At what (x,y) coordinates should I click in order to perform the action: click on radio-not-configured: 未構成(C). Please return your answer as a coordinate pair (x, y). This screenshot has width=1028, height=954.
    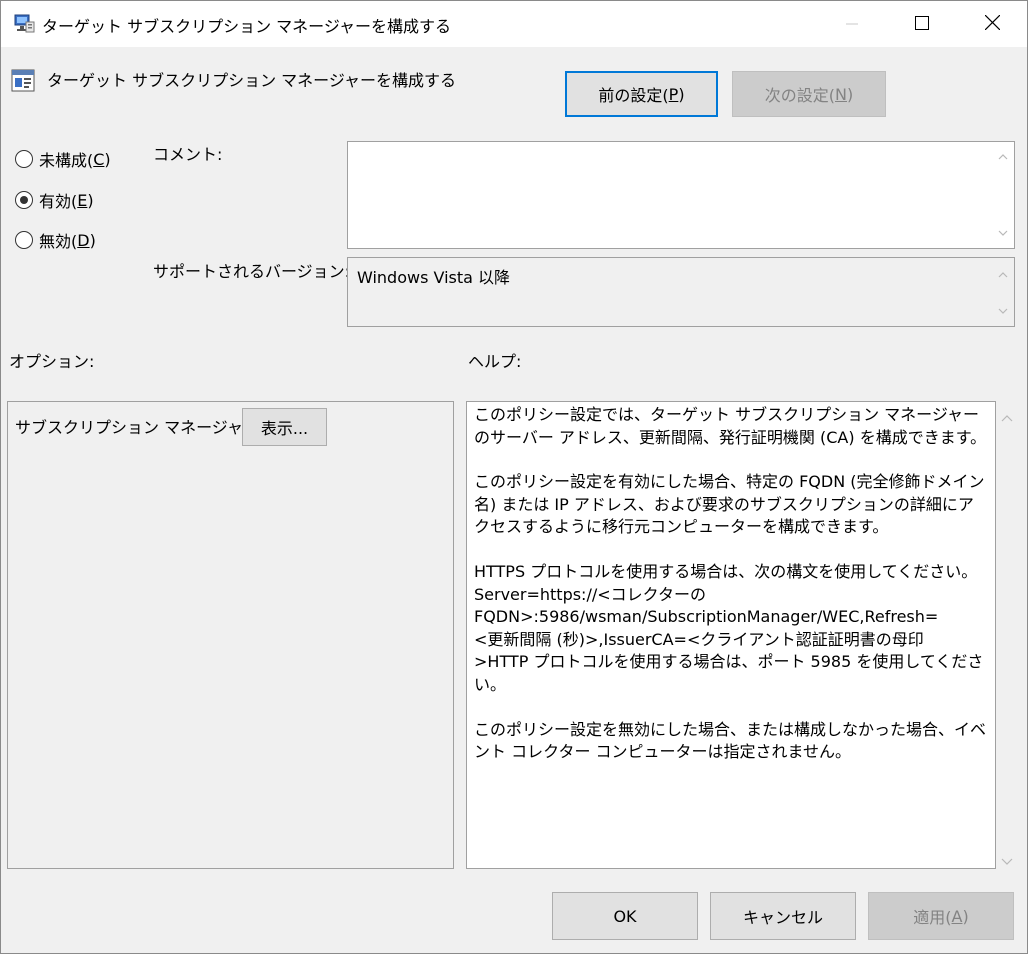
    Looking at the image, I should click on (63, 159).